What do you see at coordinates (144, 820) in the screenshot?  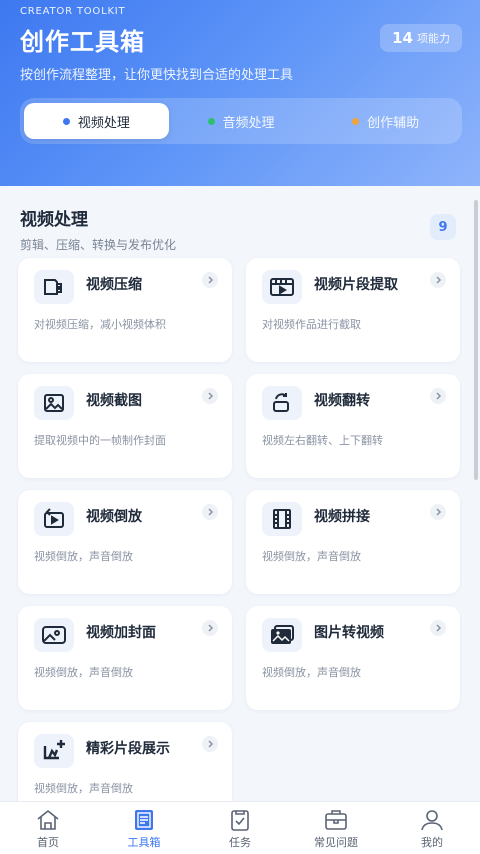 I see `toolbox-icon` at bounding box center [144, 820].